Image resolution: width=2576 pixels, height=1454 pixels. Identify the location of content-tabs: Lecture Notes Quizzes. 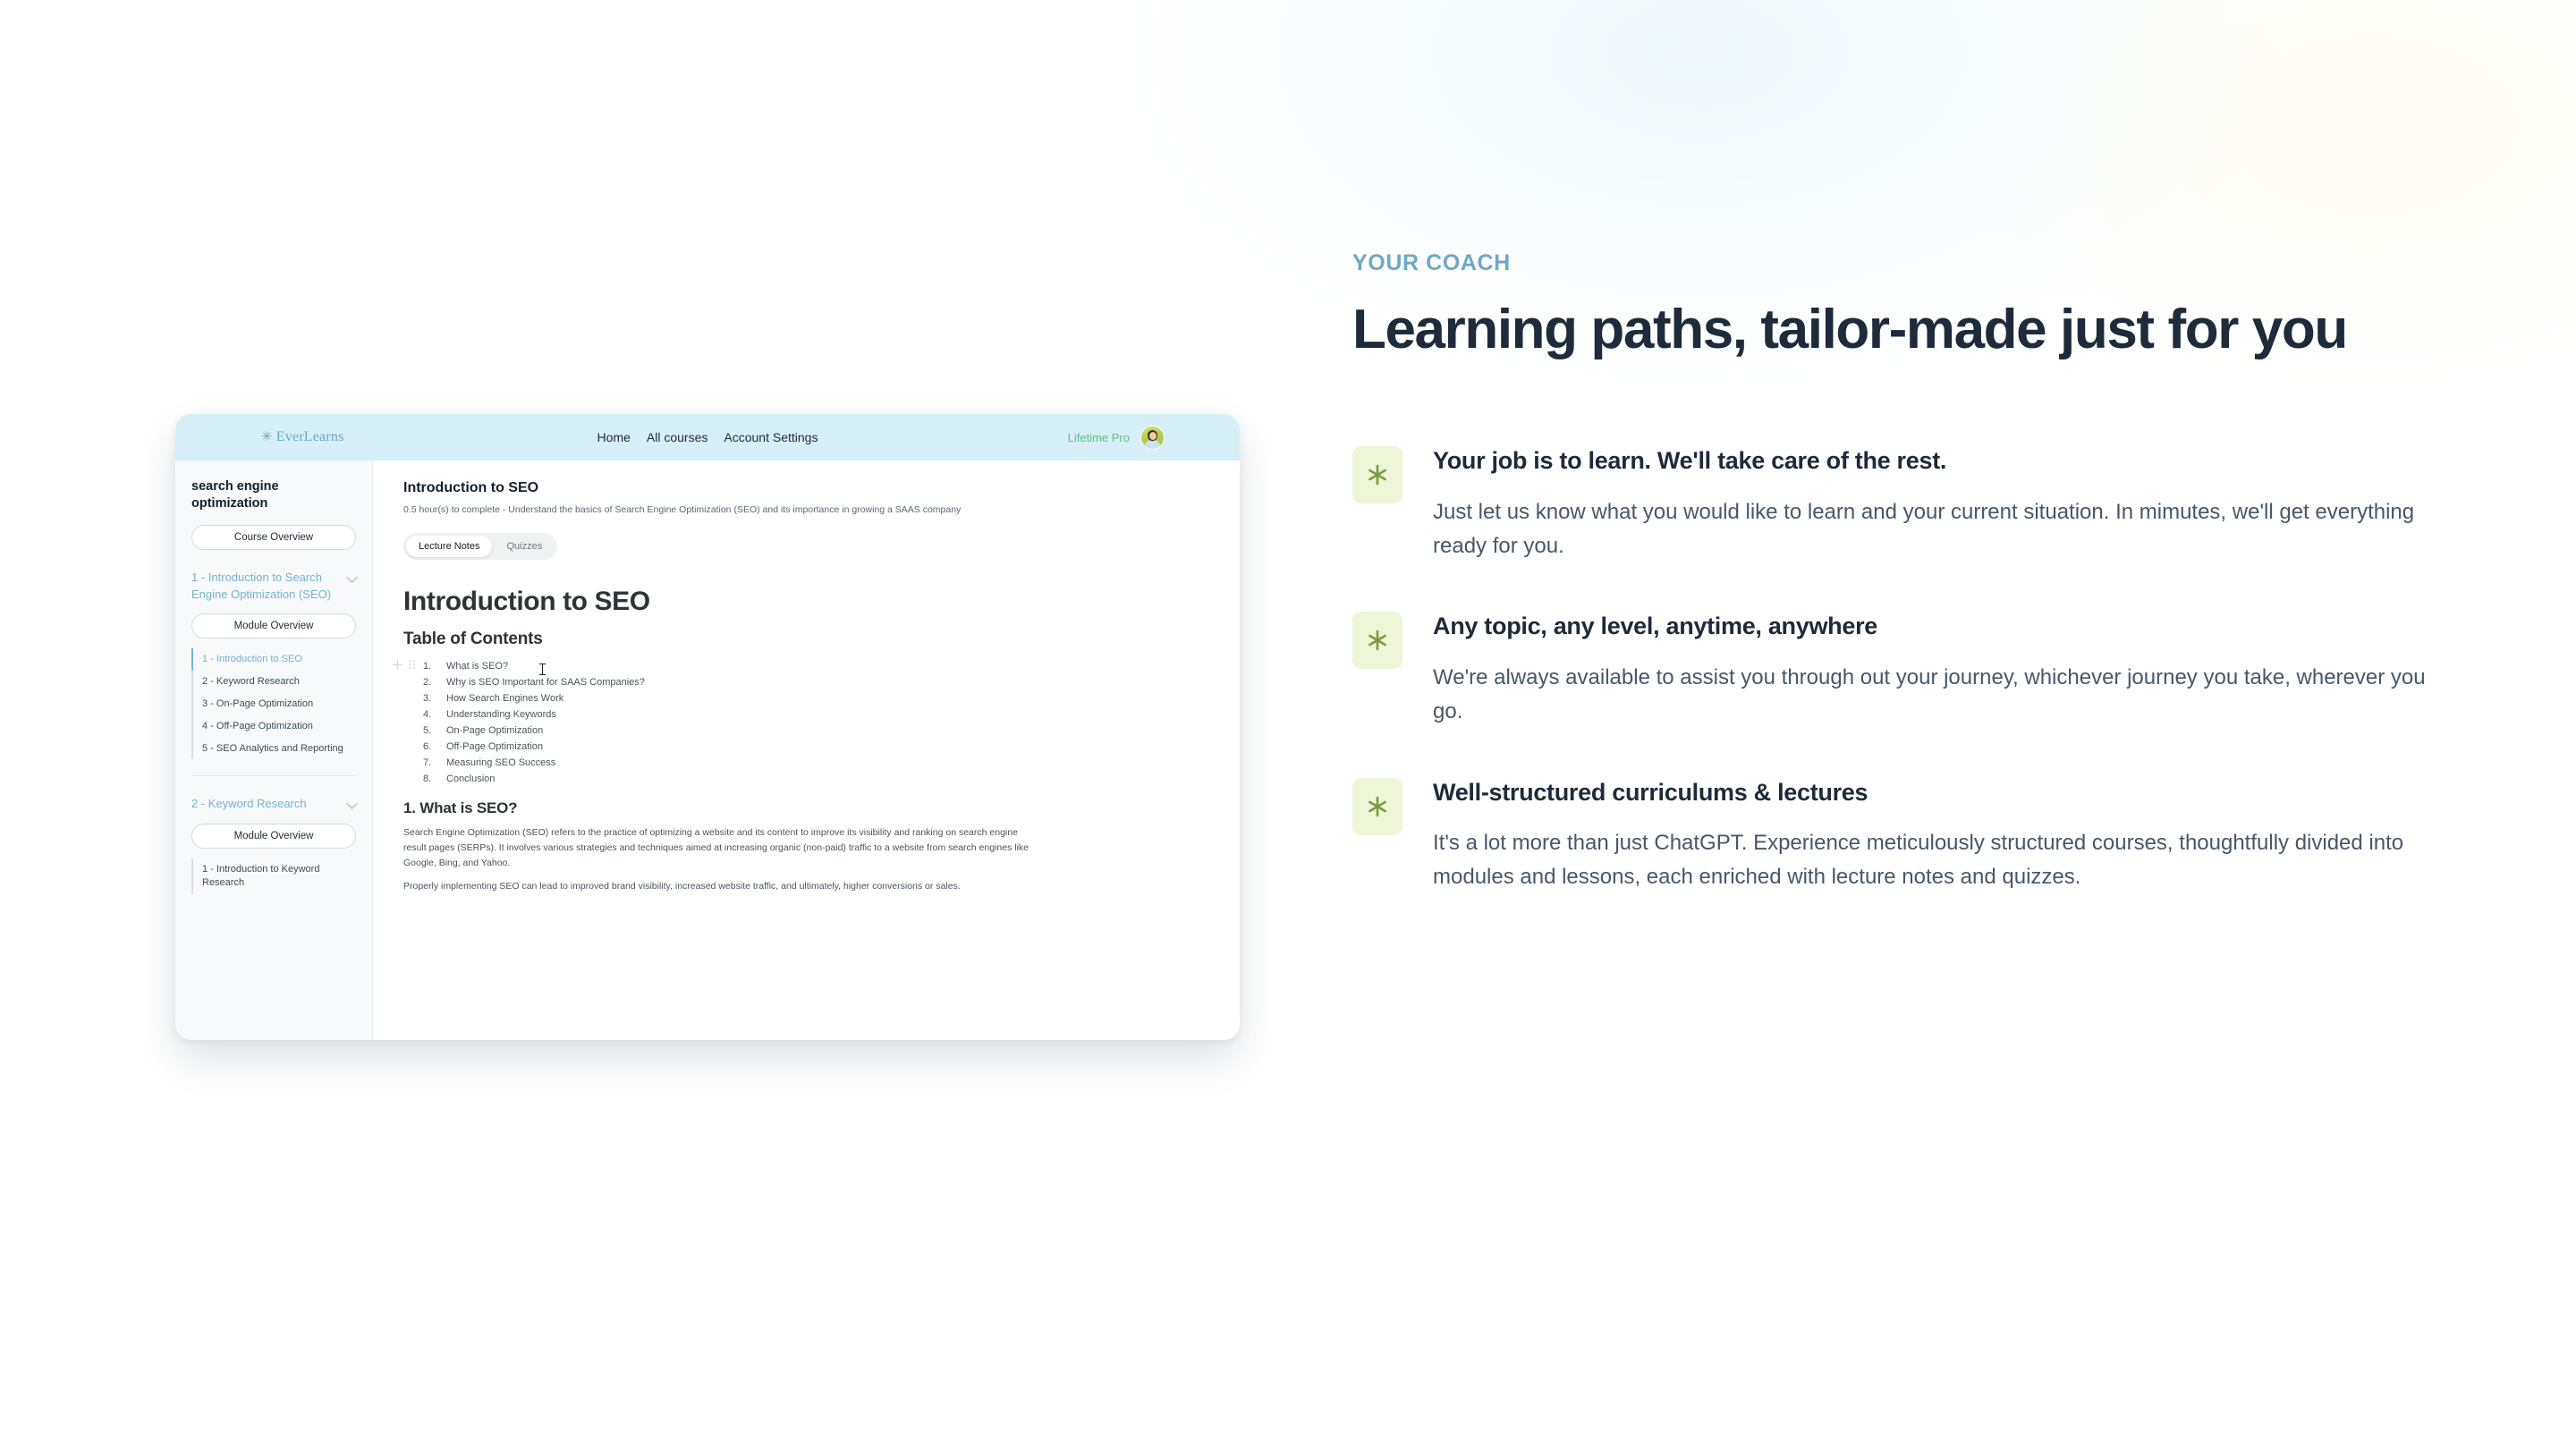
(480, 546).